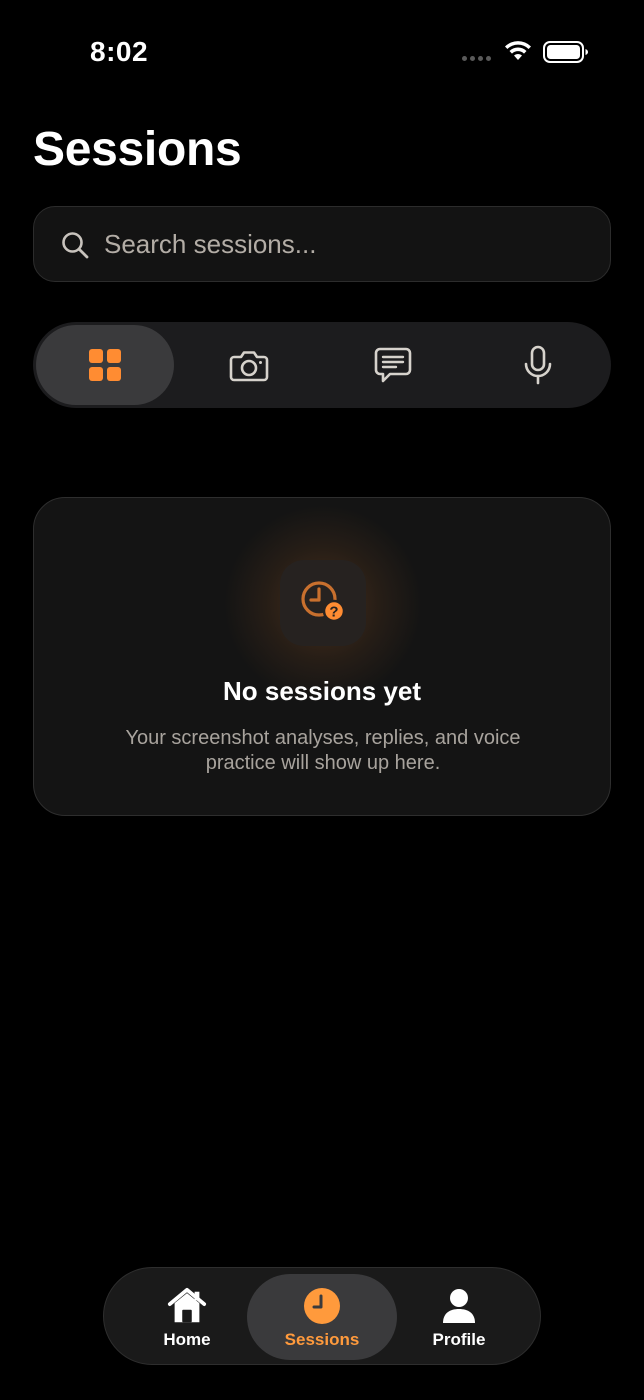 This screenshot has width=644, height=1400. I want to click on empty-state-title: No sessions yet, so click(322, 691).